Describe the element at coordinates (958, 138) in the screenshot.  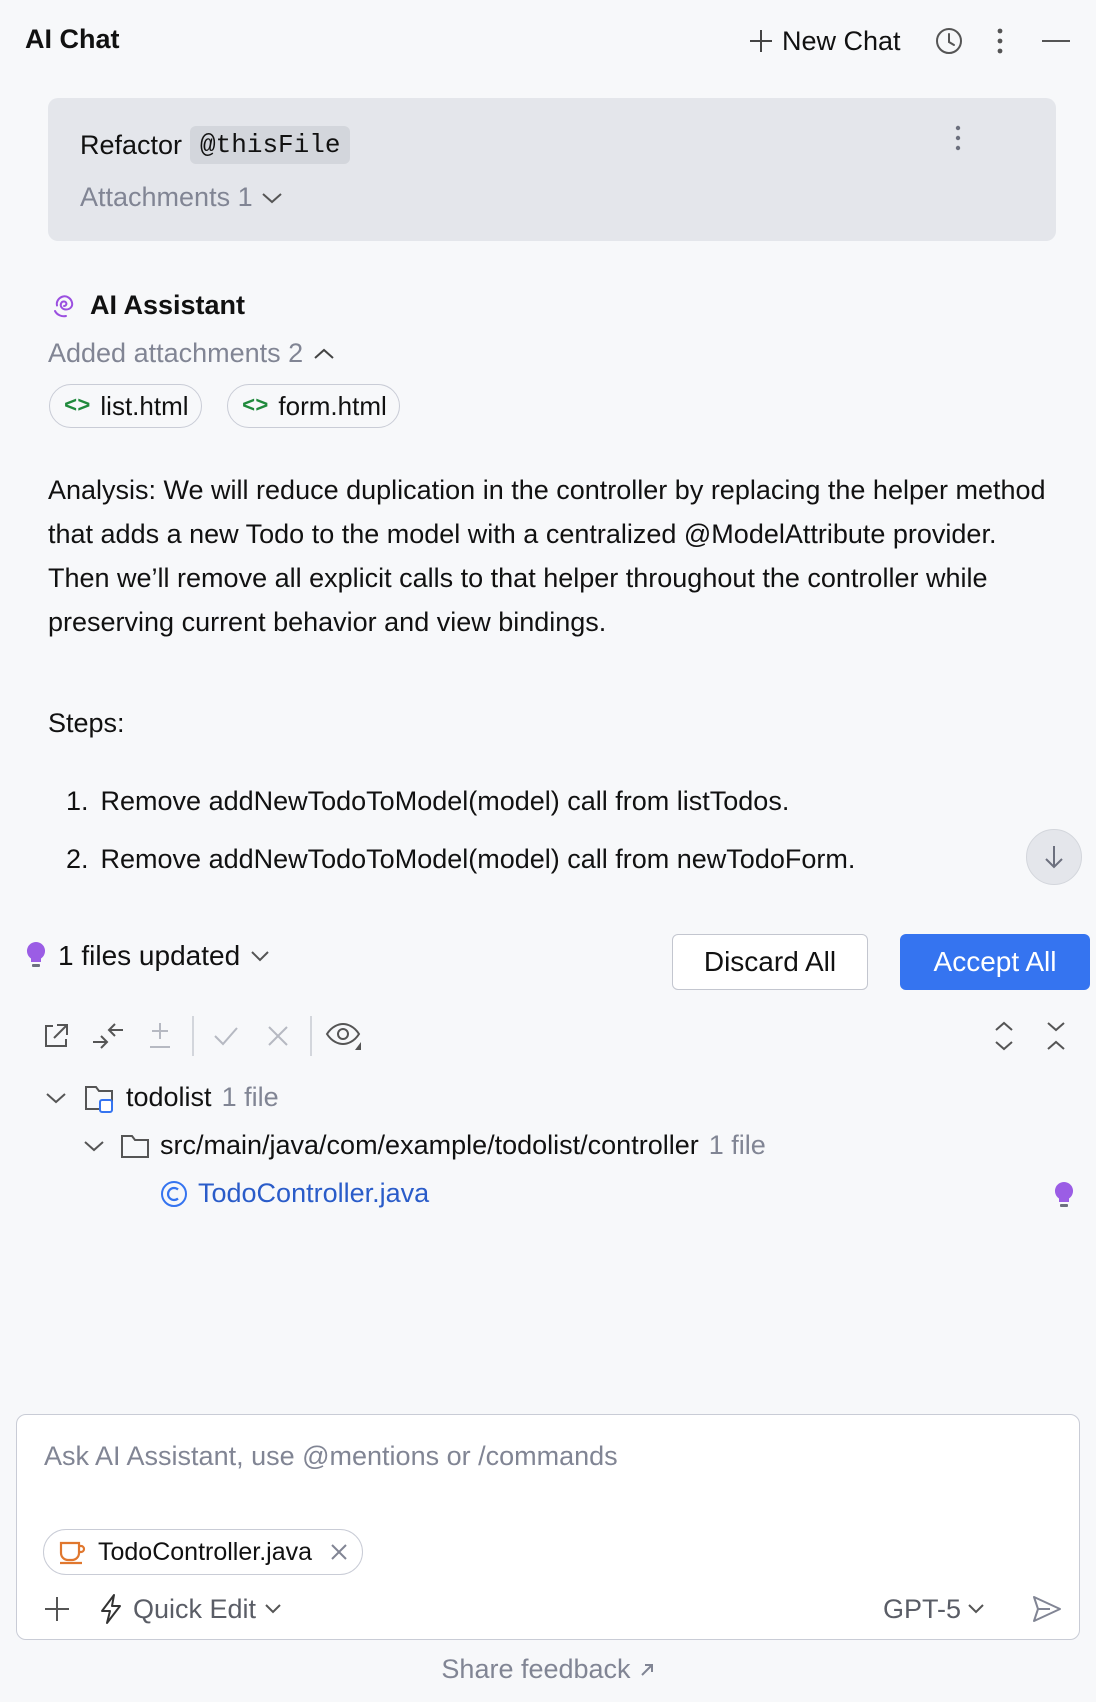
I see `message-more-icon` at that location.